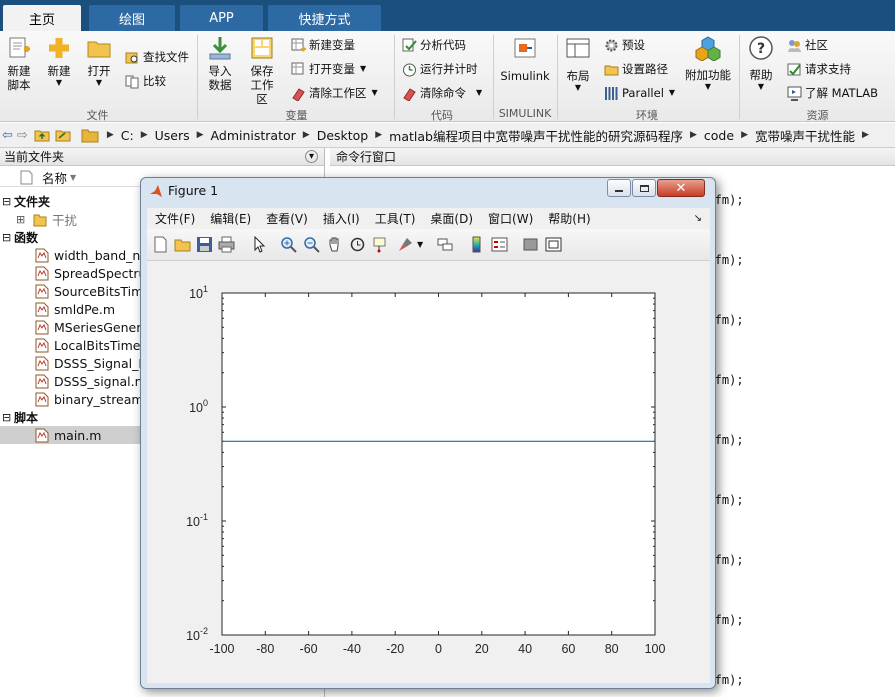  Describe the element at coordinates (499, 244) in the screenshot. I see `legend-icon` at that location.